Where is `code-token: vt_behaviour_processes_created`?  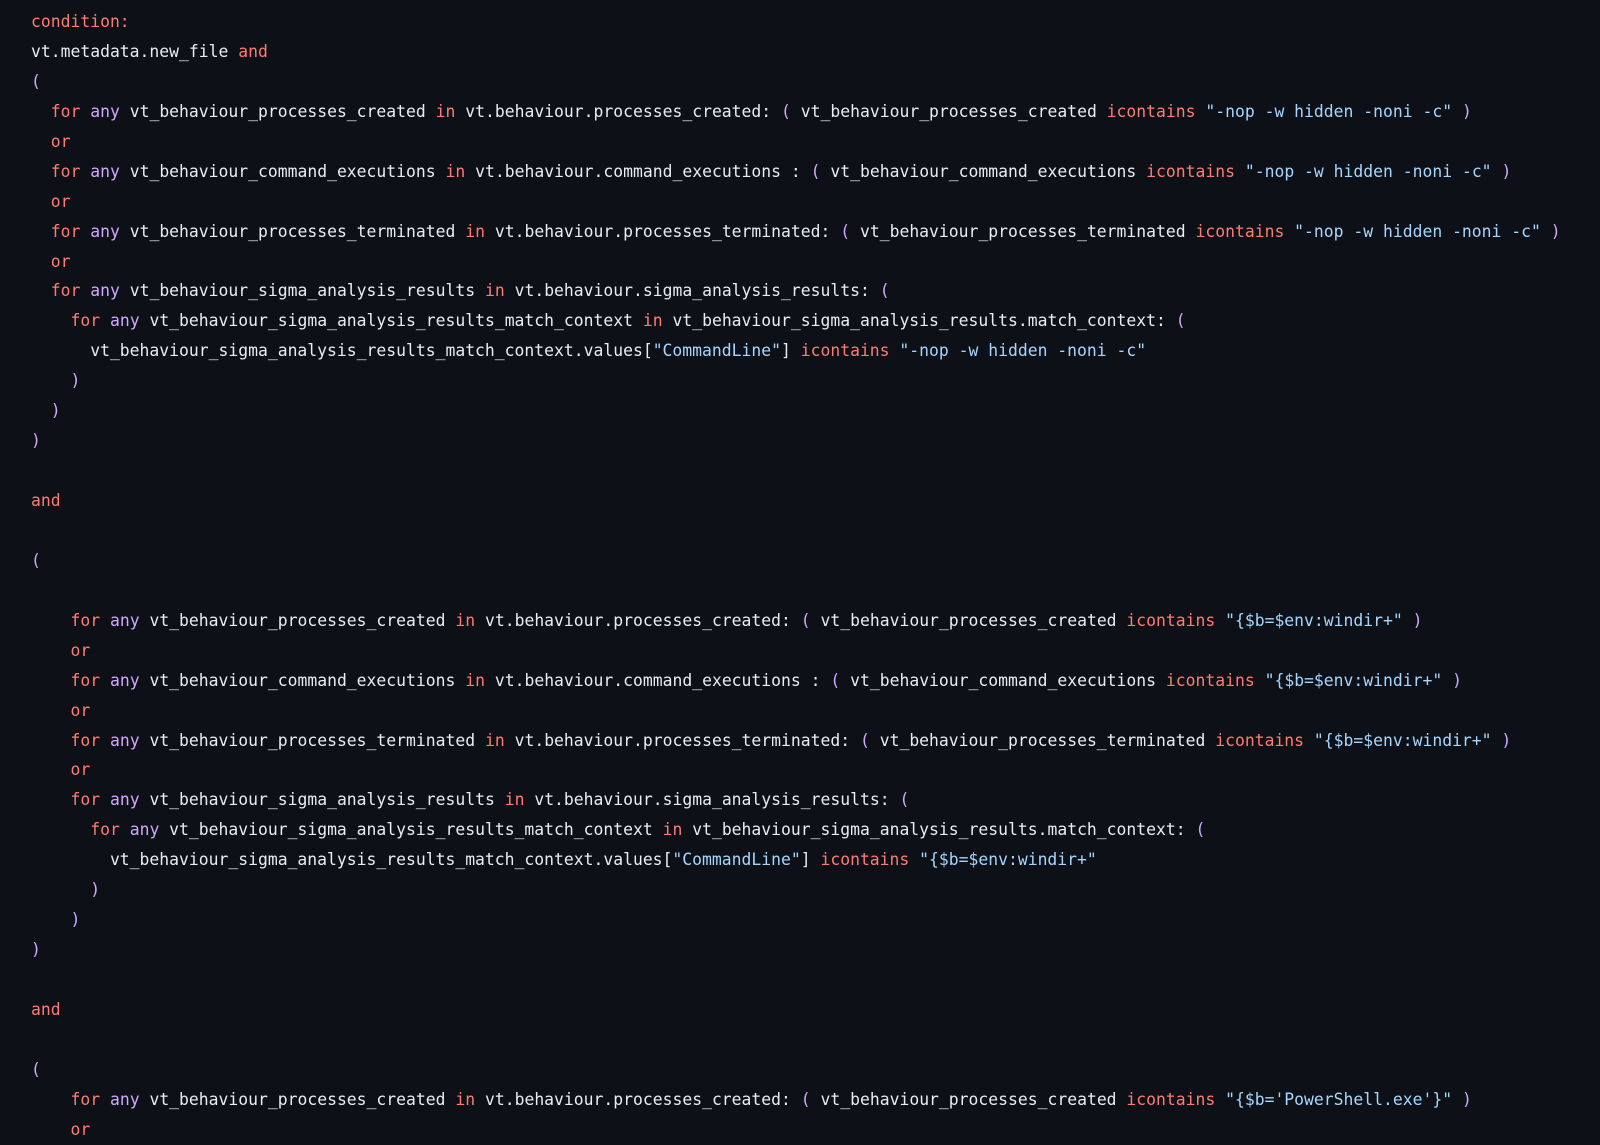
code-token: vt_behaviour_processes_created is located at coordinates (948, 111).